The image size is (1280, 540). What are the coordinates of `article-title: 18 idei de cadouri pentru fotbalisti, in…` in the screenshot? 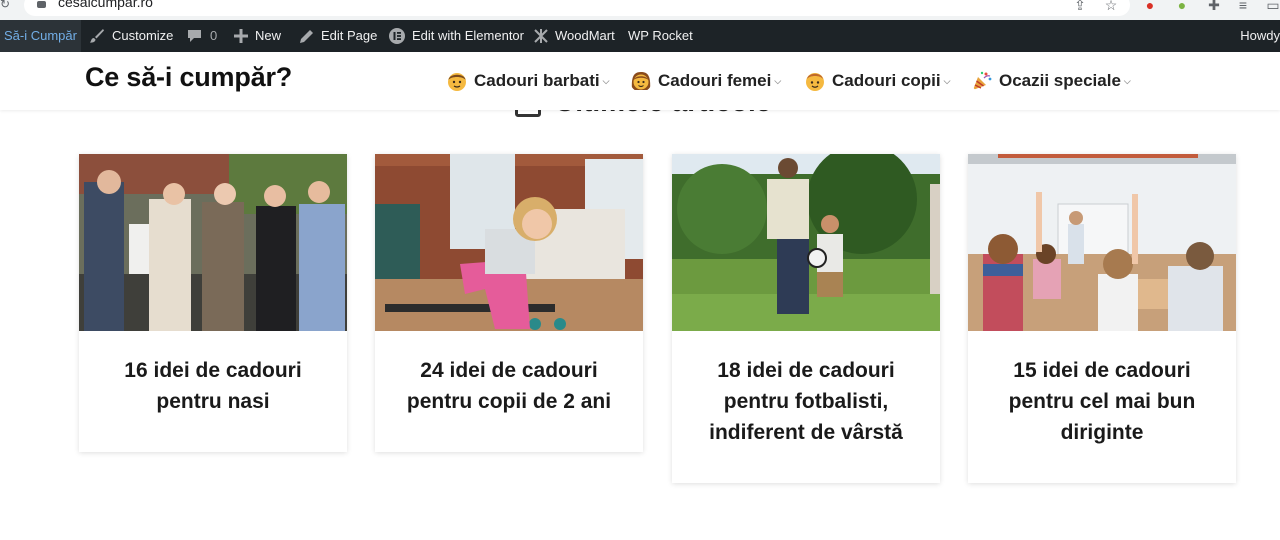 It's located at (806, 389).